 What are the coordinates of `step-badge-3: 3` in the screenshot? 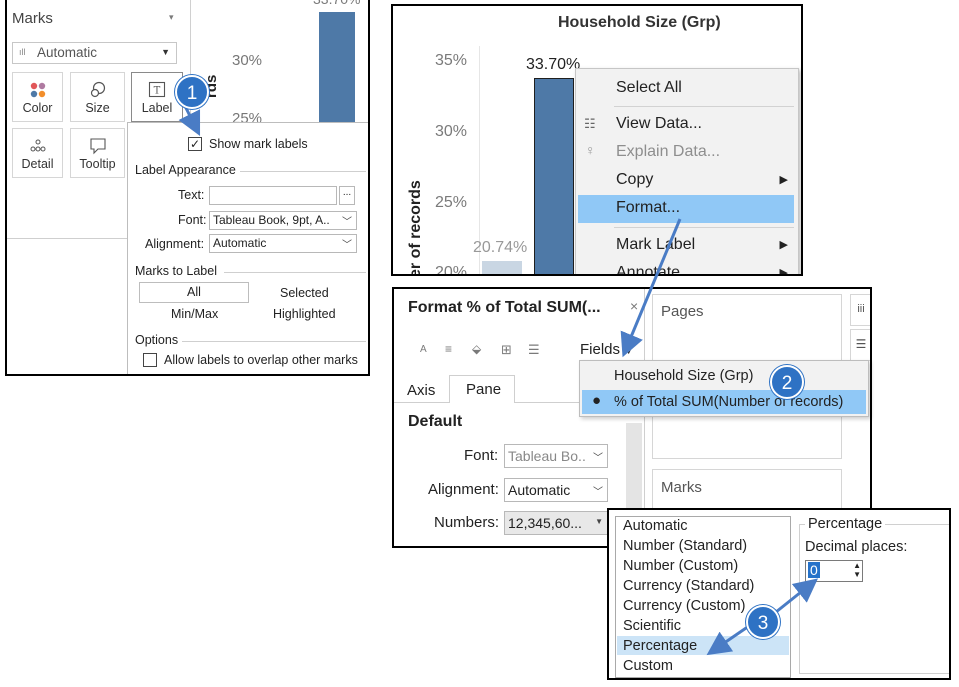 It's located at (763, 622).